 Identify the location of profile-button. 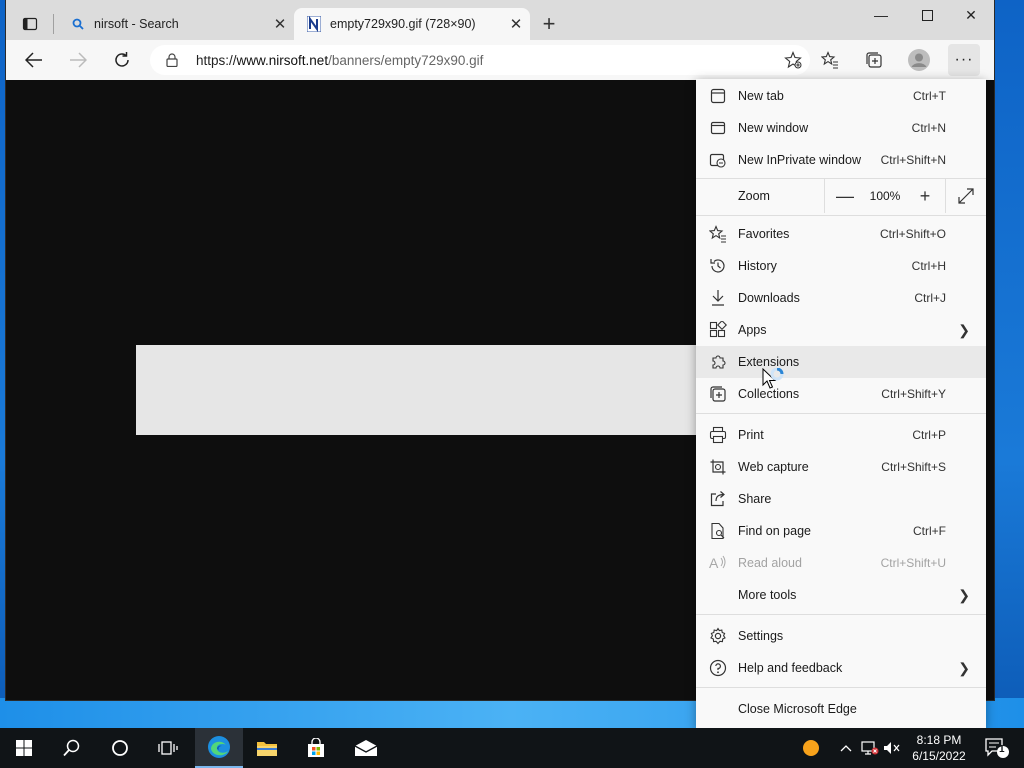
(919, 60).